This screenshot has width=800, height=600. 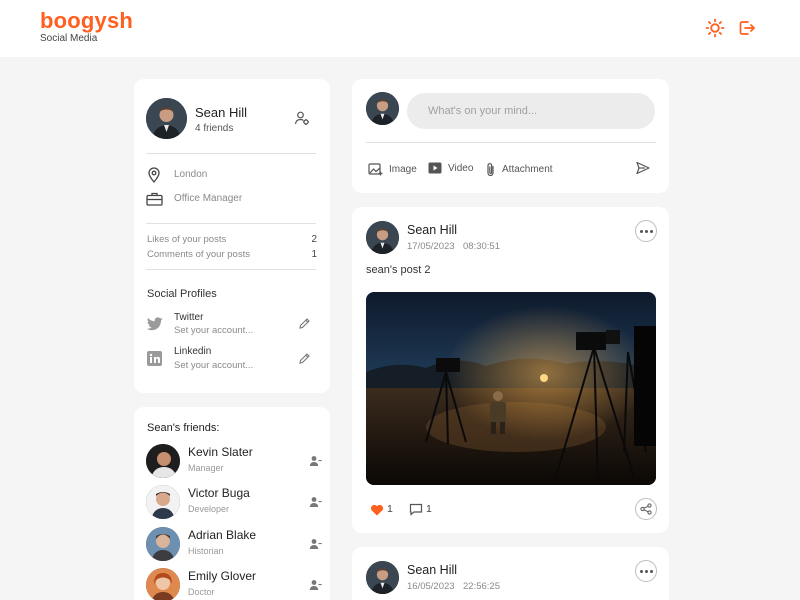 What do you see at coordinates (182, 294) in the screenshot?
I see `social-profiles-title: Social Profiles` at bounding box center [182, 294].